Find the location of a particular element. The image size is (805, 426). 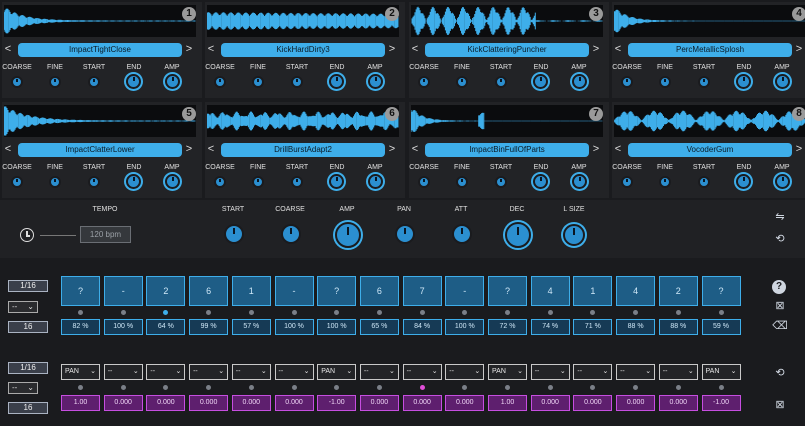

step-cell: 6 is located at coordinates (209, 291).